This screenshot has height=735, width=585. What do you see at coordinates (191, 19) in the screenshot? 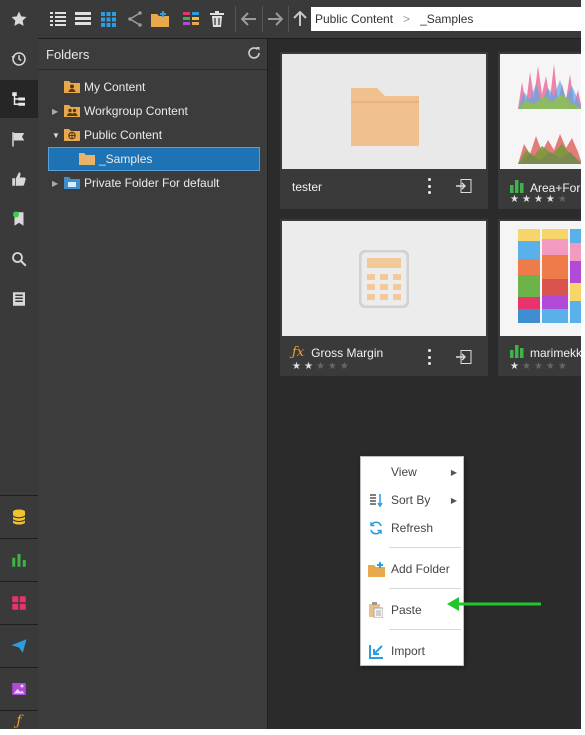
I see `colored-columns-icon` at bounding box center [191, 19].